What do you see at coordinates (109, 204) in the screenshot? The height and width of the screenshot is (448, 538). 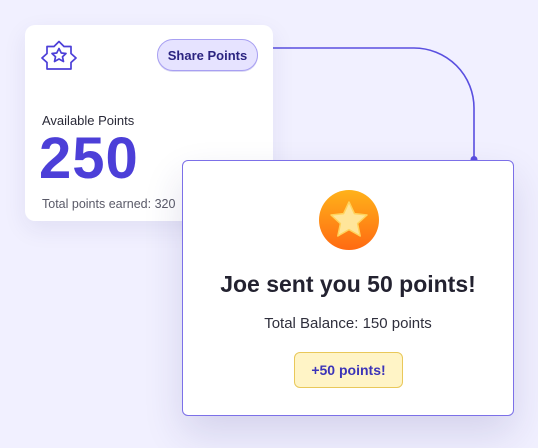 I see `total-points-earned: Total points earned: 320` at bounding box center [109, 204].